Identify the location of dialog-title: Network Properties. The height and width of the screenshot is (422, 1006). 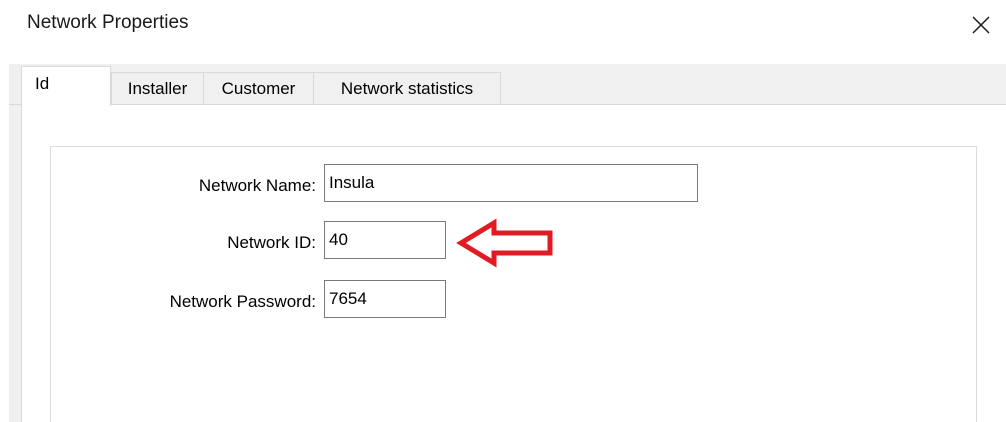
(108, 22).